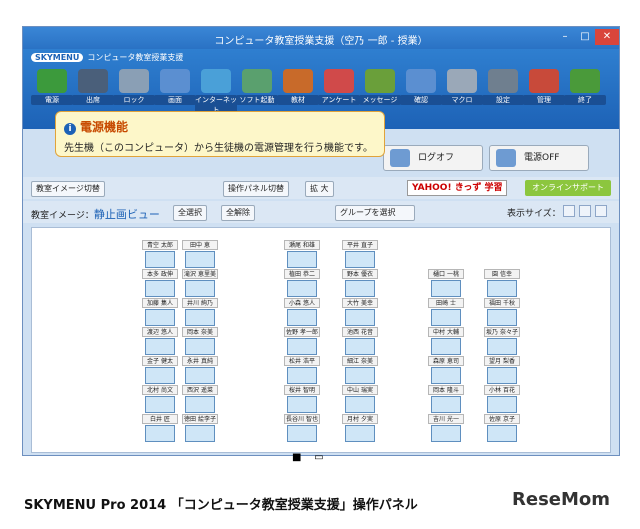  Describe the element at coordinates (160, 361) in the screenshot. I see `student-name: 金子 健太` at that location.